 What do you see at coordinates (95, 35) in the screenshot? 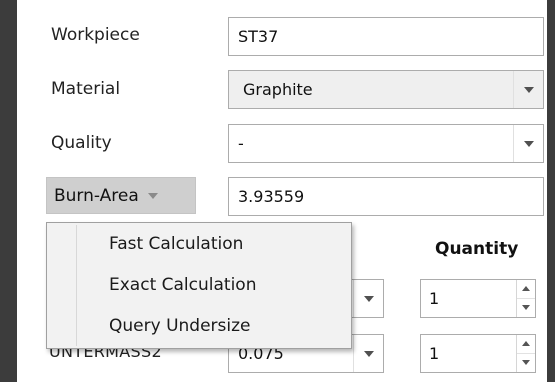
I see `workpiece-label: Workpiece` at bounding box center [95, 35].